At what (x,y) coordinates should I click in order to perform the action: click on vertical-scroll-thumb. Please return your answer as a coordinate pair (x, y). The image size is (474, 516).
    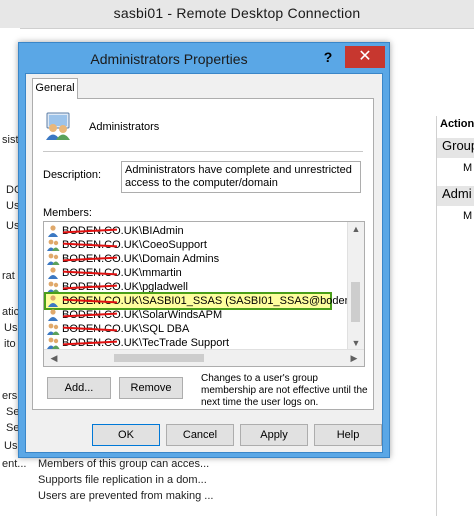
    Looking at the image, I should click on (355, 302).